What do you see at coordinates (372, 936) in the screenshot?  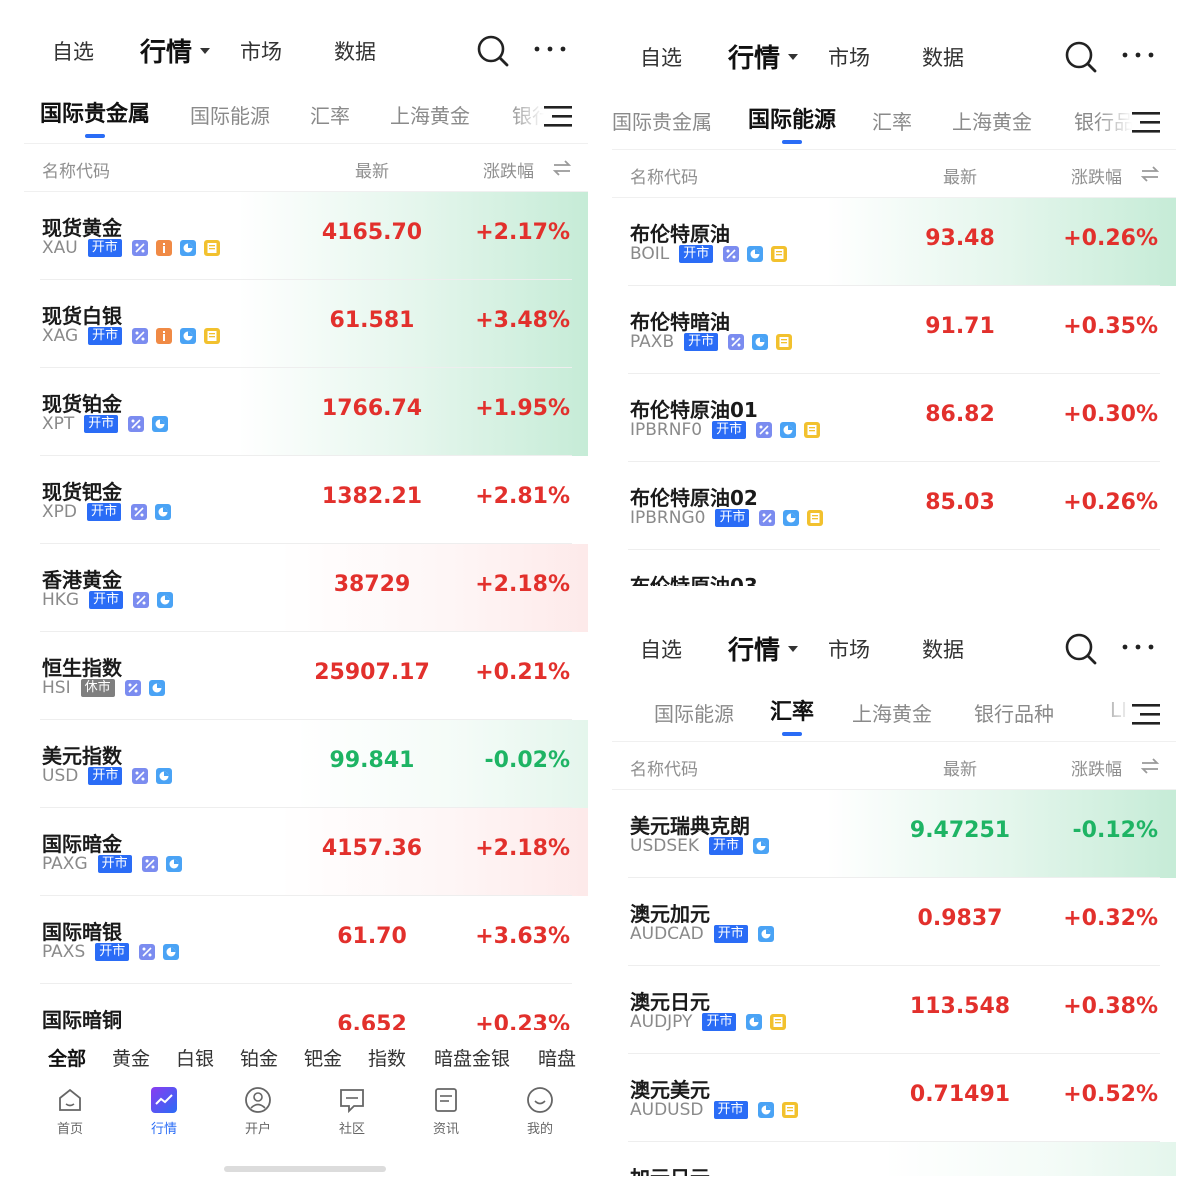 I see `last-price: 61.70` at bounding box center [372, 936].